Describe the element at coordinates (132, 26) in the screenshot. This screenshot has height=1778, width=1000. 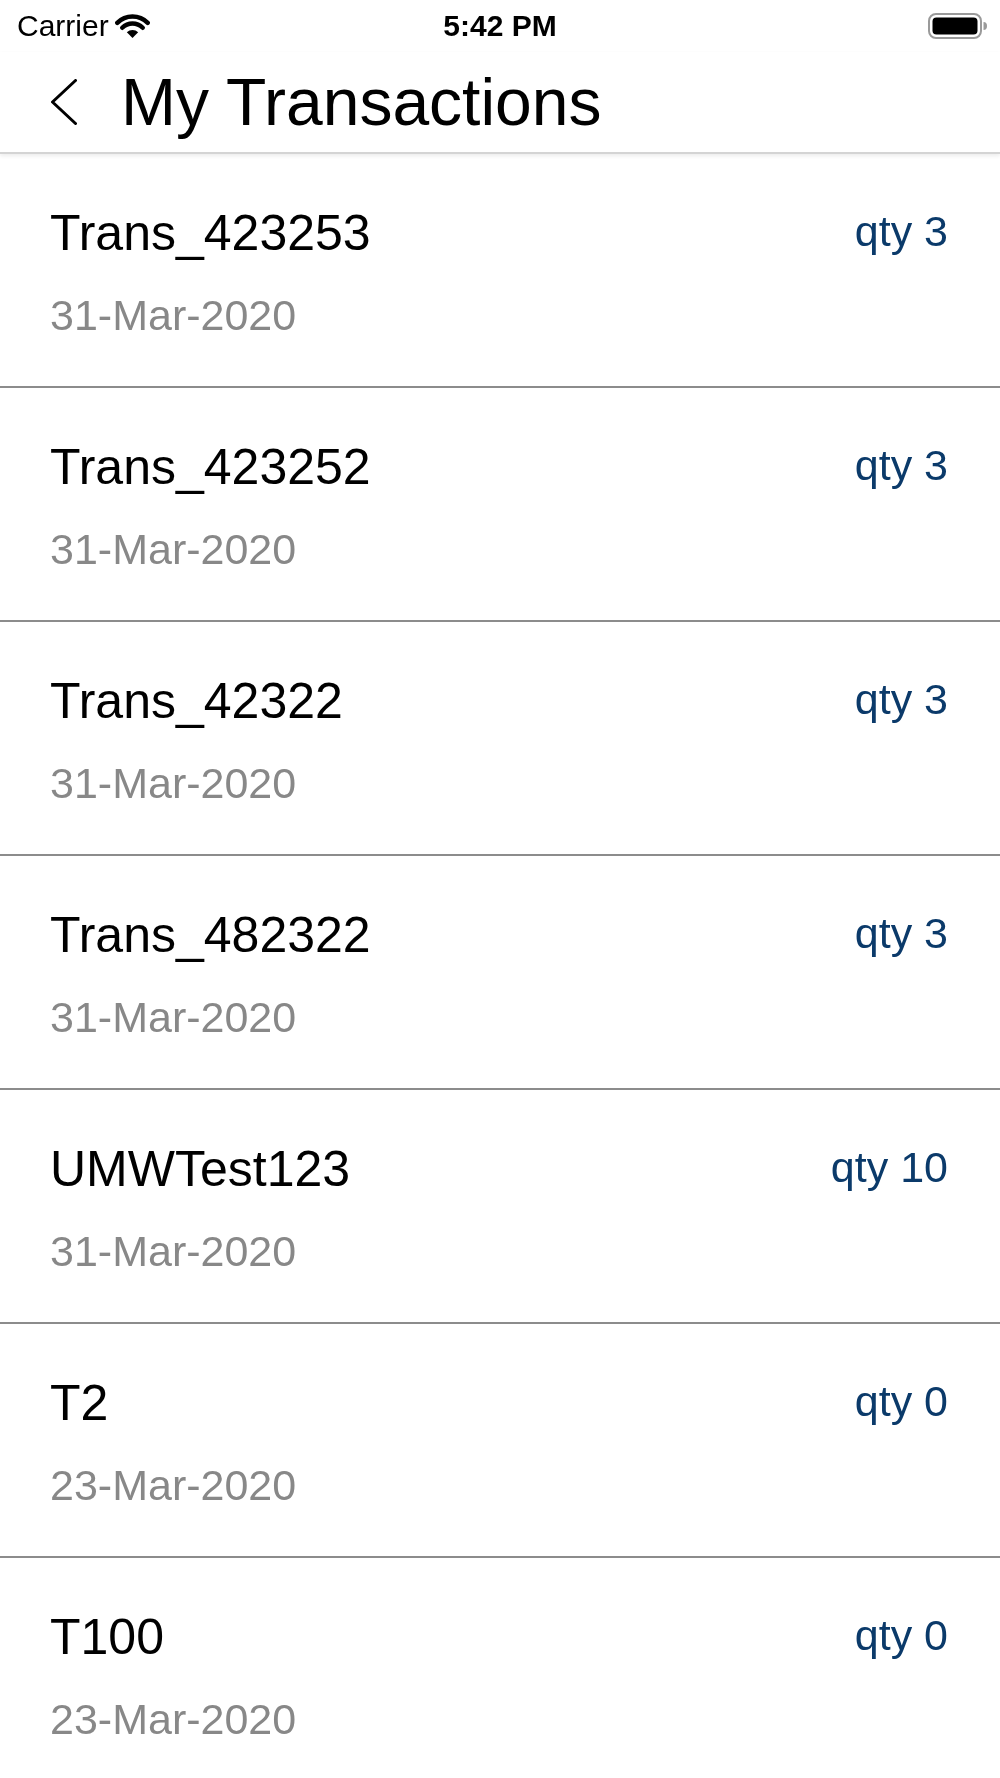
I see `wifi-icon` at that location.